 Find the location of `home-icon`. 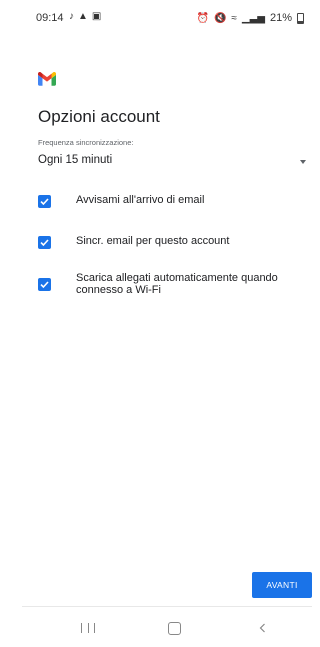

home-icon is located at coordinates (174, 628).